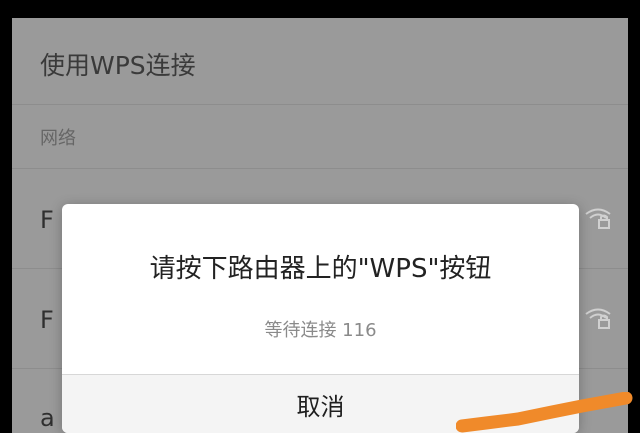 This screenshot has height=433, width=640. Describe the element at coordinates (58, 138) in the screenshot. I see `network-section-label: 网络` at that location.